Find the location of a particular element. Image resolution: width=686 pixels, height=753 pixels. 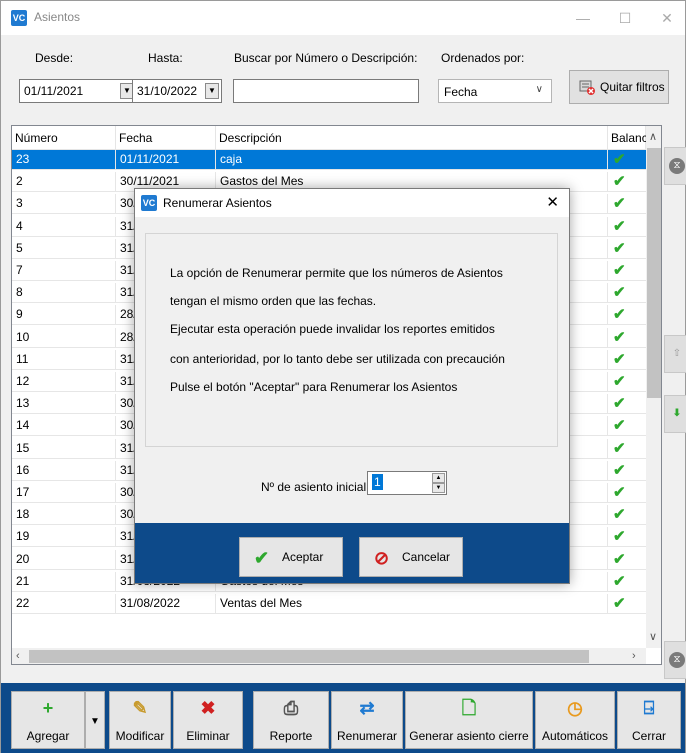

scroll-left-icon: ‹ is located at coordinates (18, 656).